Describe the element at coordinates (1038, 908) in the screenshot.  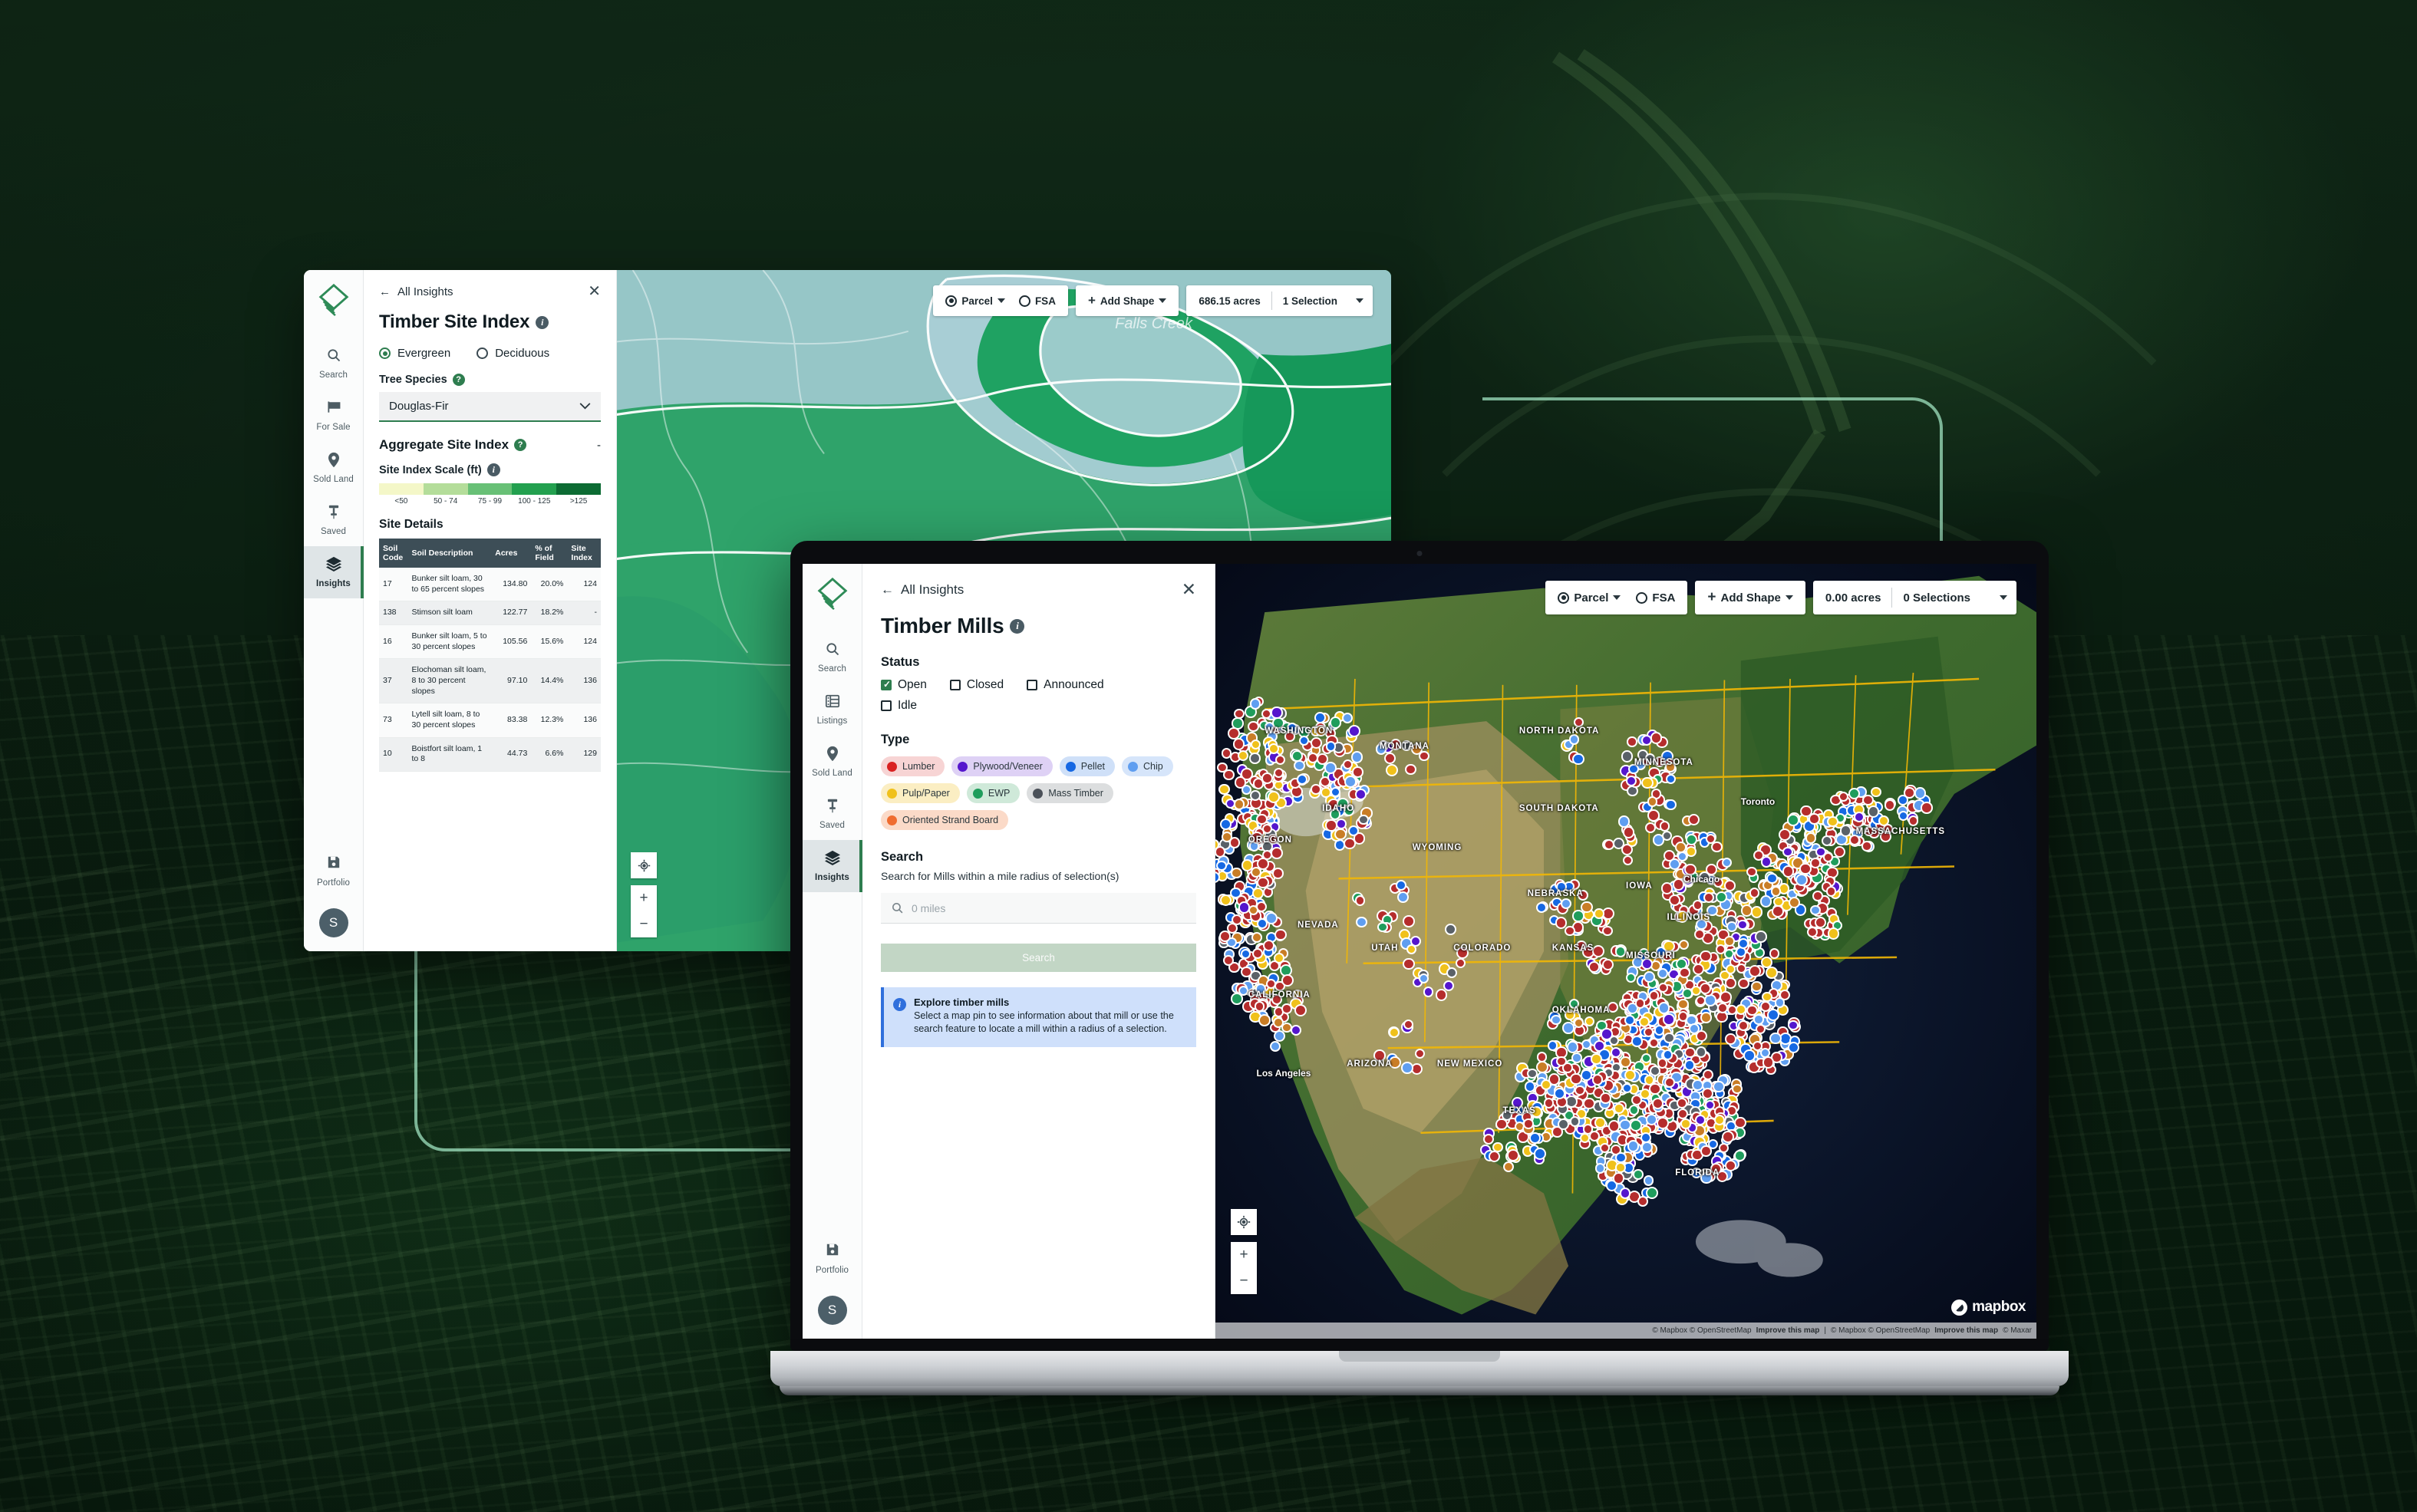
I see `radius-search-field: 0 miles` at that location.